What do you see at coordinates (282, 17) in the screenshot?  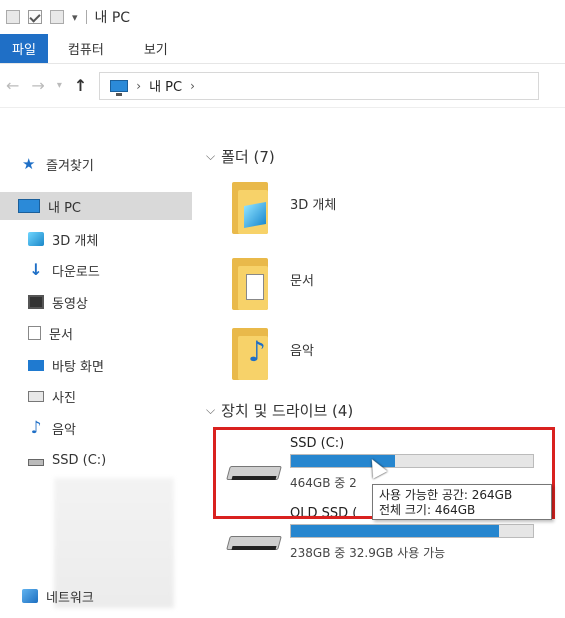 I see `title-bar: ▾ 내 PC` at bounding box center [282, 17].